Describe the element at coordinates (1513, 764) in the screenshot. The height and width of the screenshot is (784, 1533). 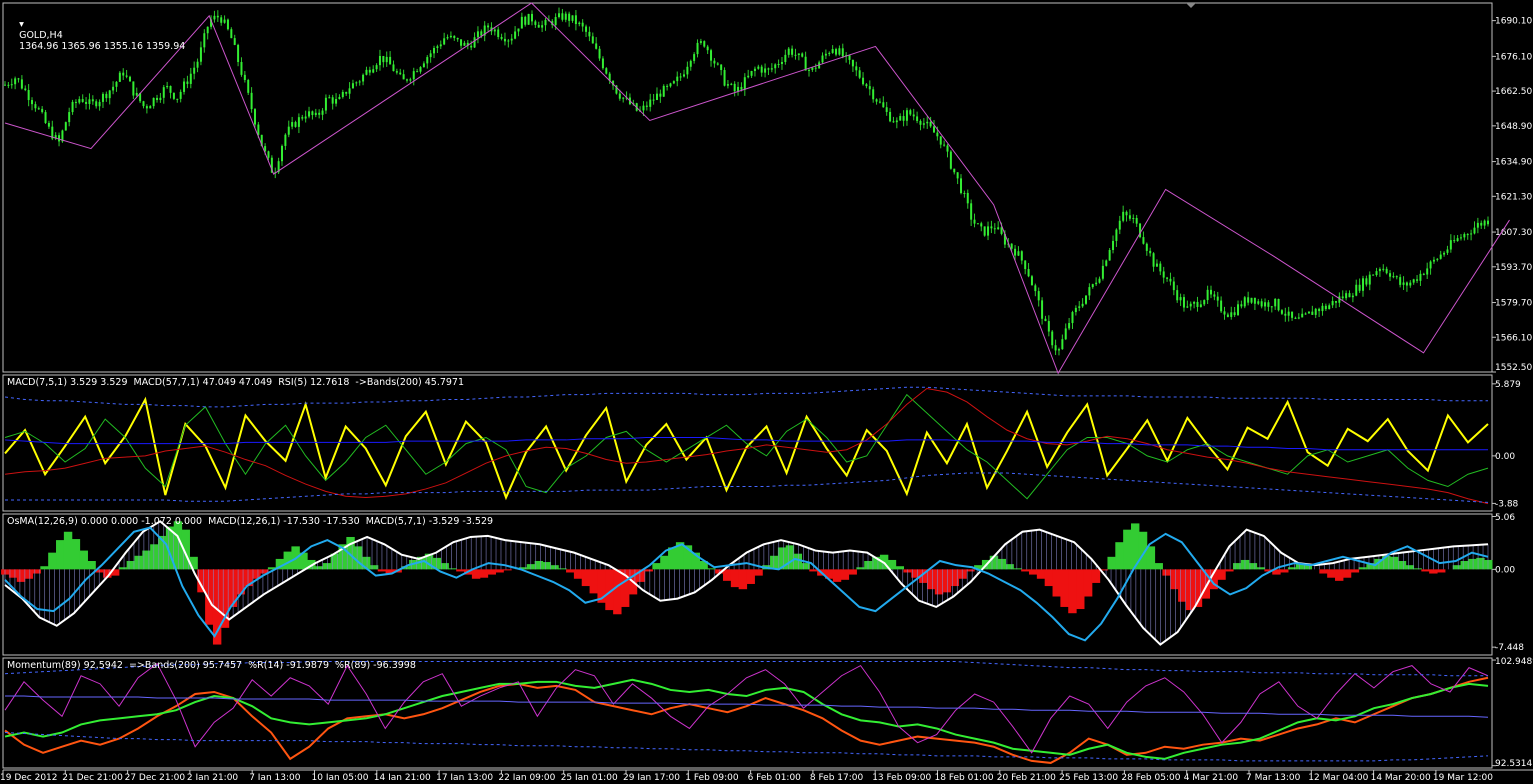
I see `y-tick-label: 92.5314` at that location.